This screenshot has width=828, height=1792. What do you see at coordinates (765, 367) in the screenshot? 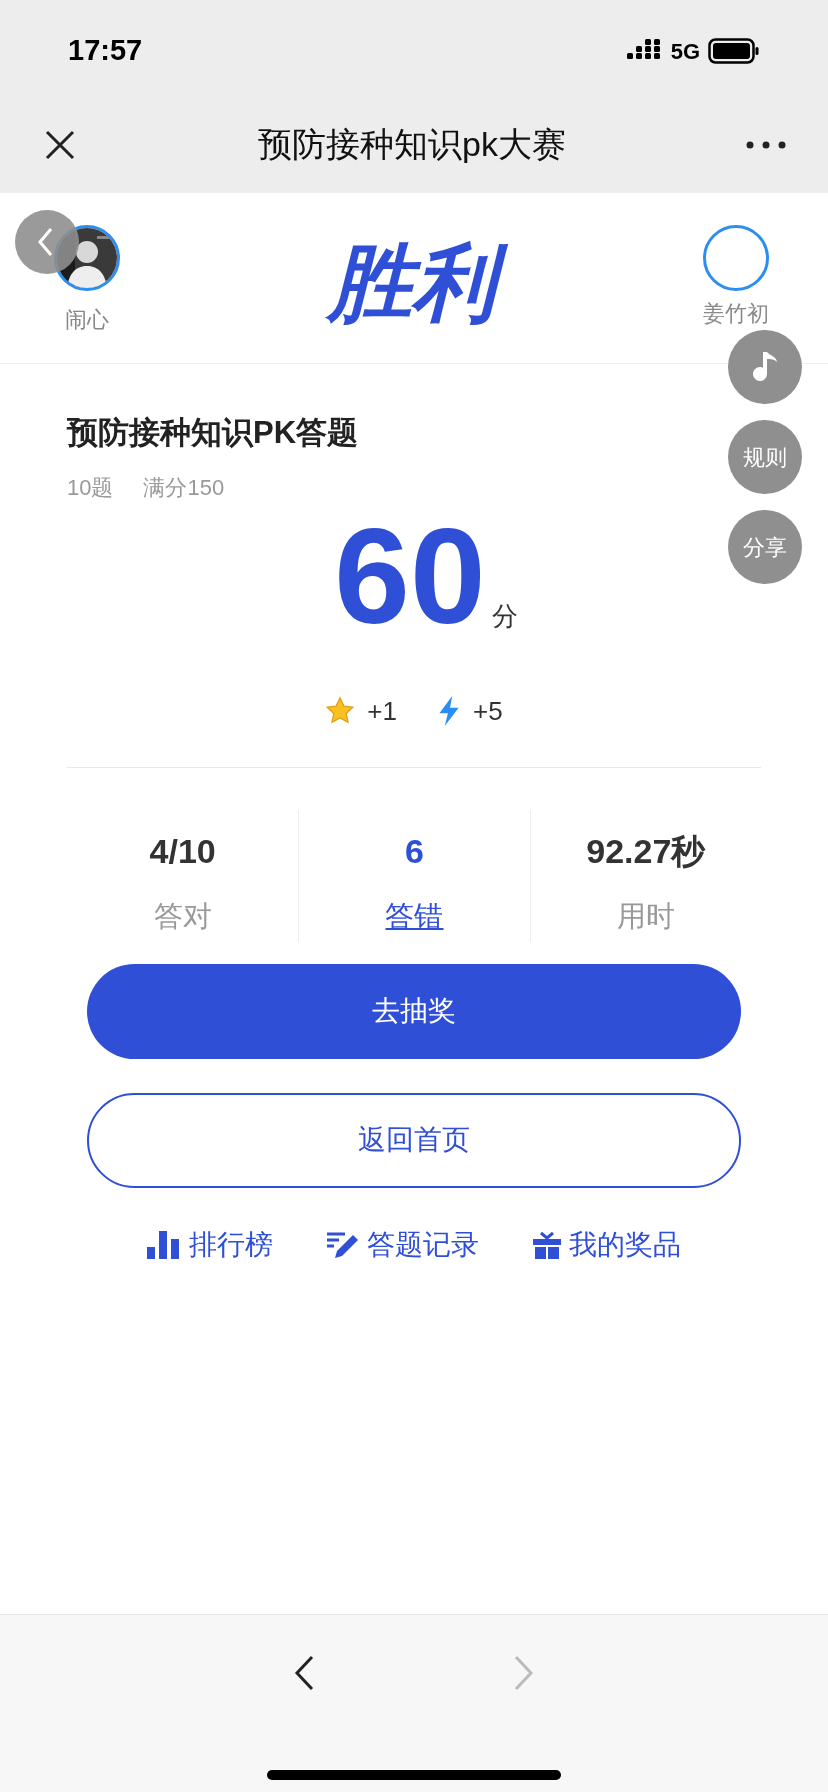
I see `music-note-icon` at bounding box center [765, 367].